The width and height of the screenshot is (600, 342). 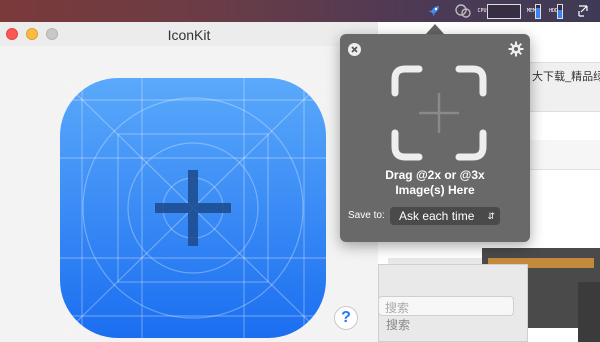 I want to click on hdd-label: HDD, so click(x=554, y=10).